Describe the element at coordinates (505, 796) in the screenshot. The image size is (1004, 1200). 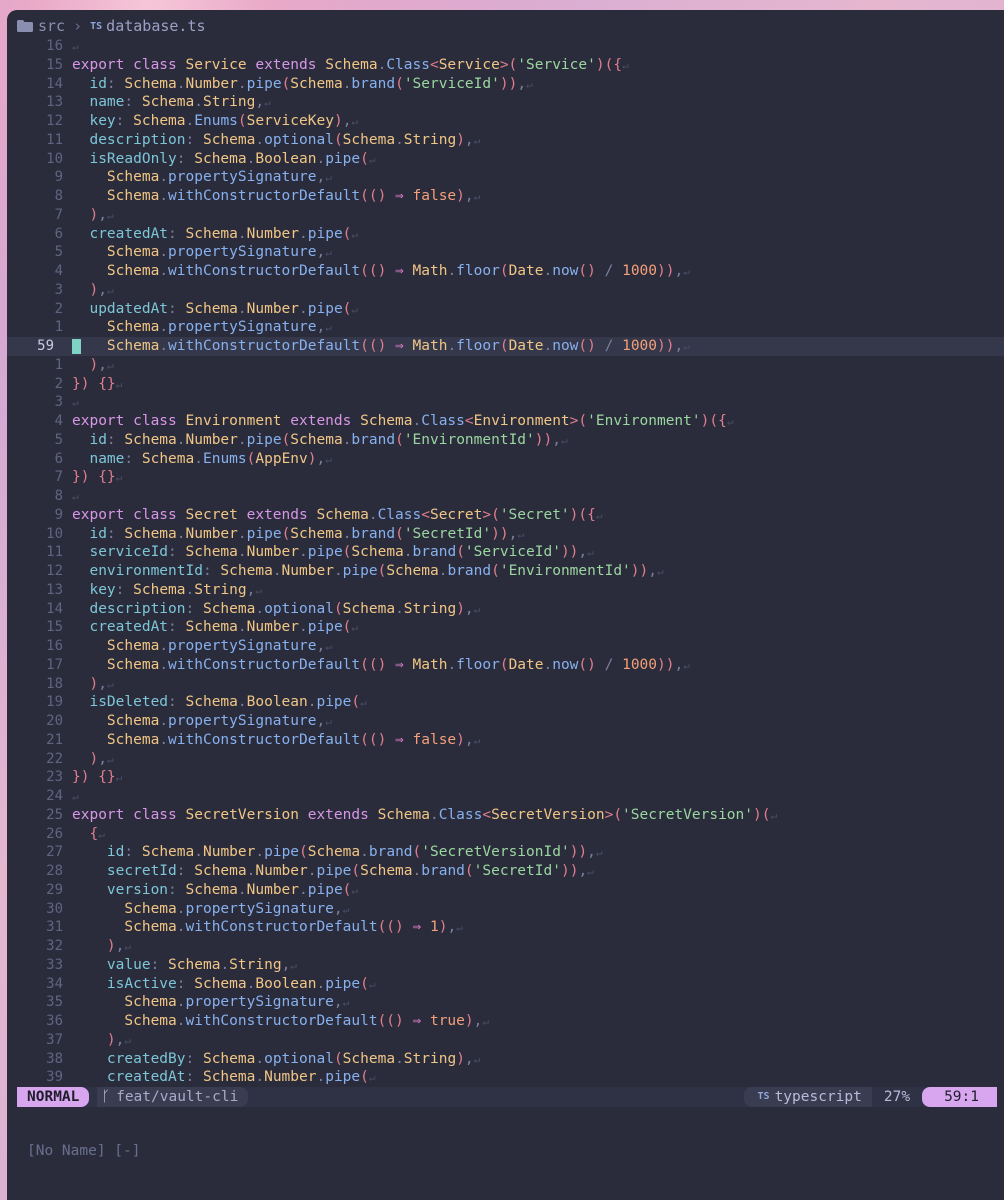
I see `code-line: 24 ↵` at that location.